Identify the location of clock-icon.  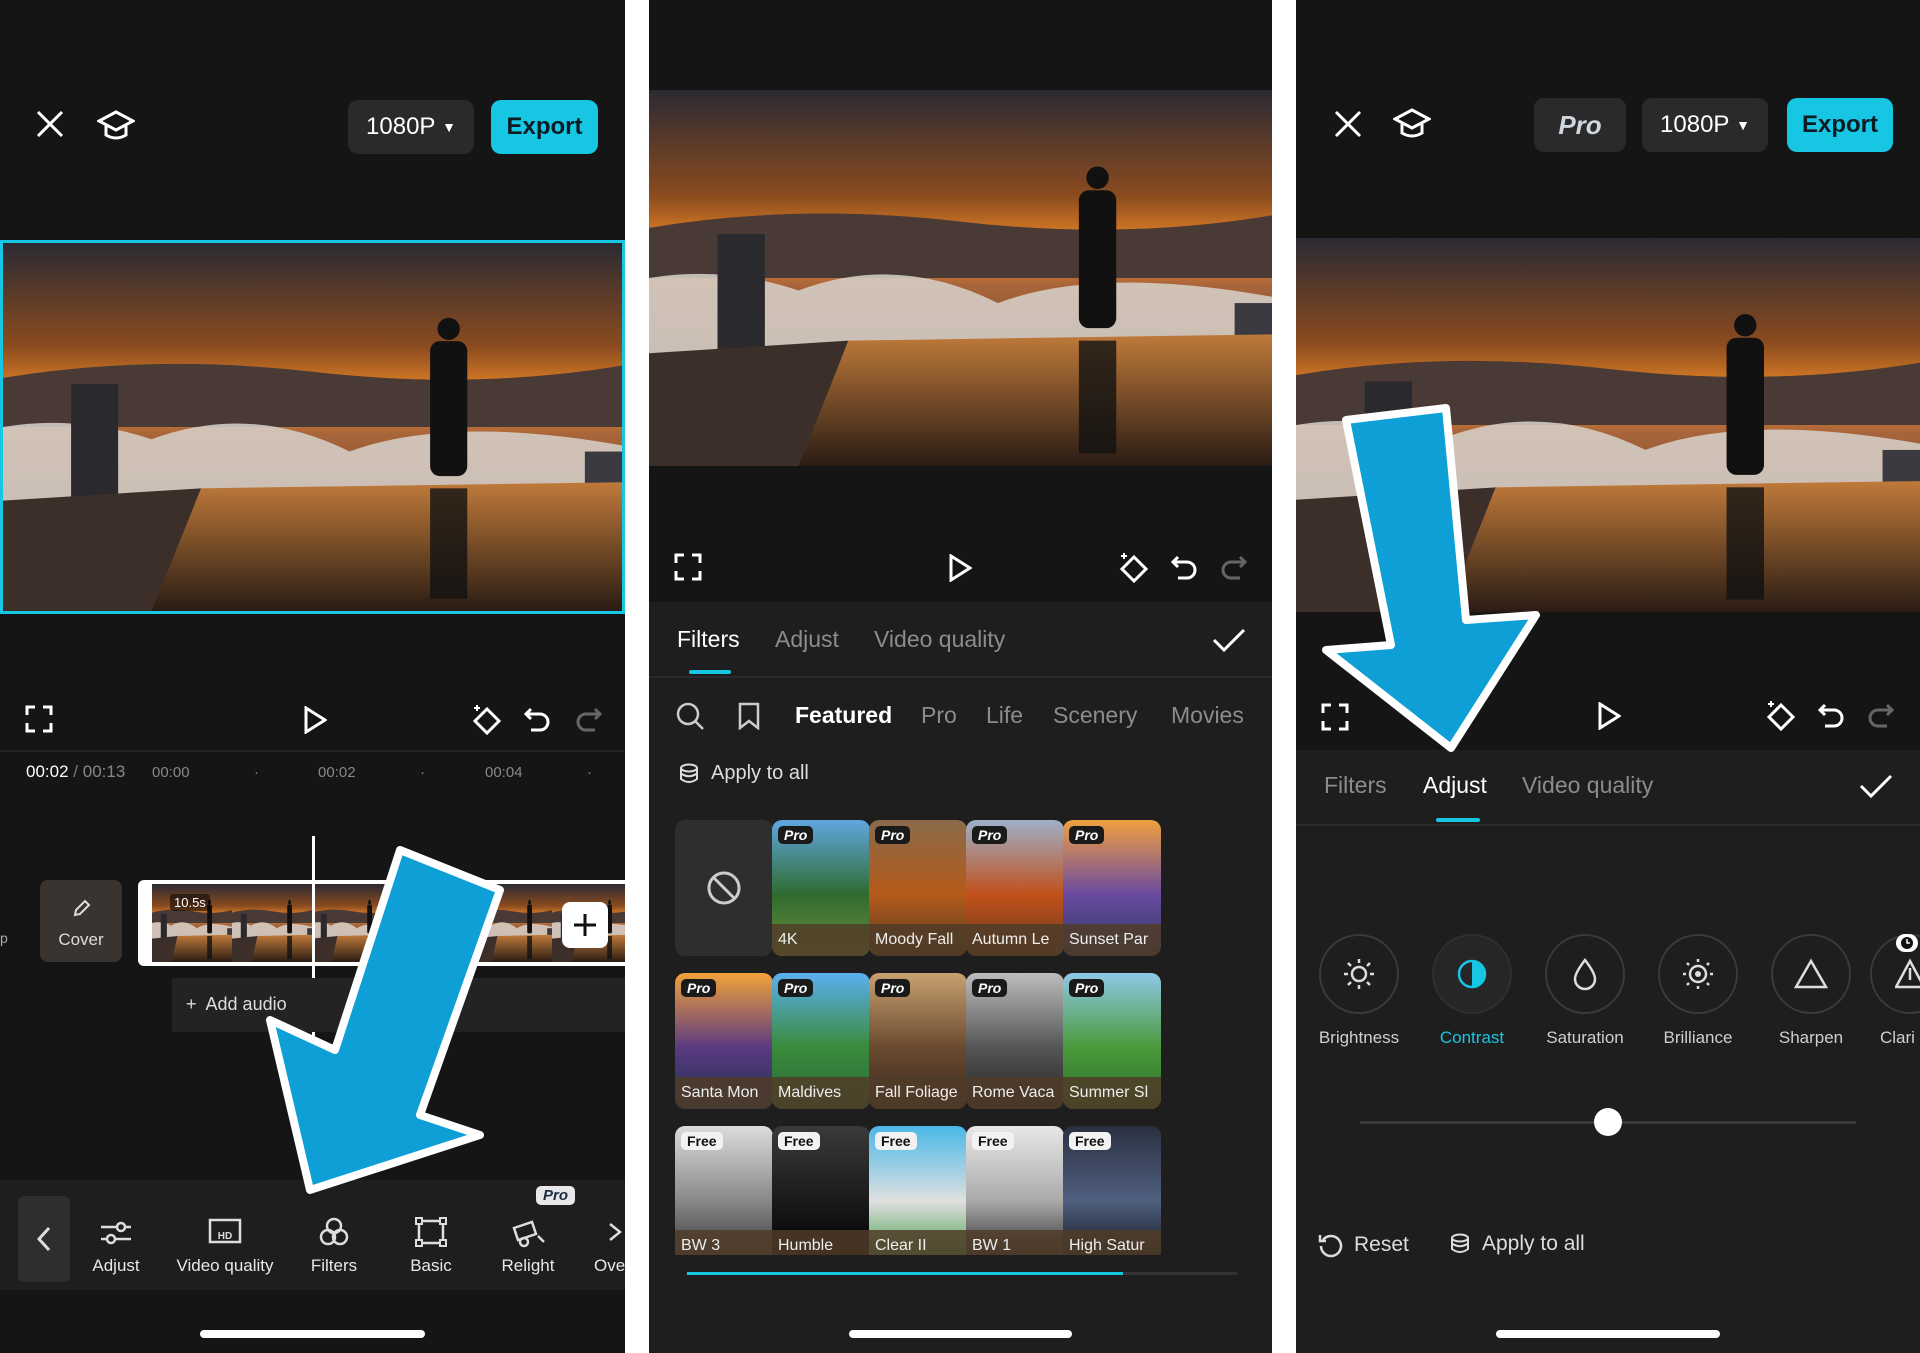
(1907, 943).